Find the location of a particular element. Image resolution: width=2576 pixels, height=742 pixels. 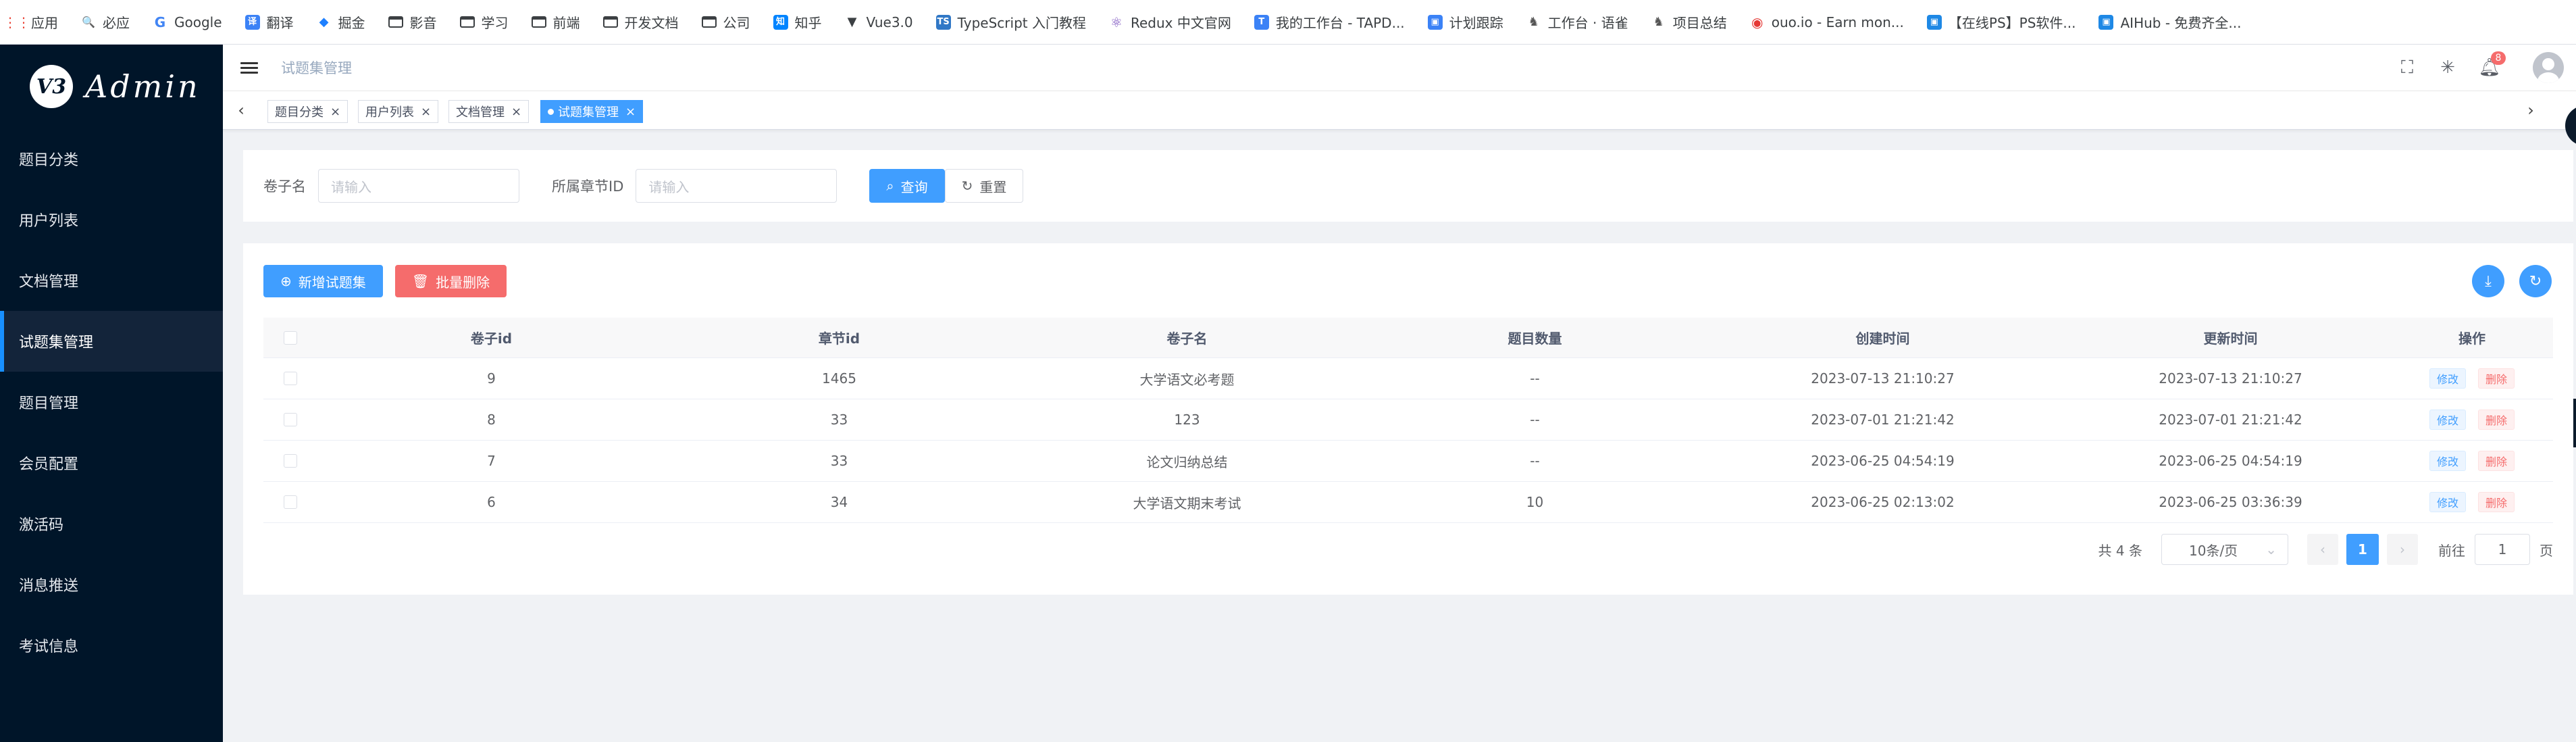

sidebar-item-question-management: 题目管理 is located at coordinates (112, 402).